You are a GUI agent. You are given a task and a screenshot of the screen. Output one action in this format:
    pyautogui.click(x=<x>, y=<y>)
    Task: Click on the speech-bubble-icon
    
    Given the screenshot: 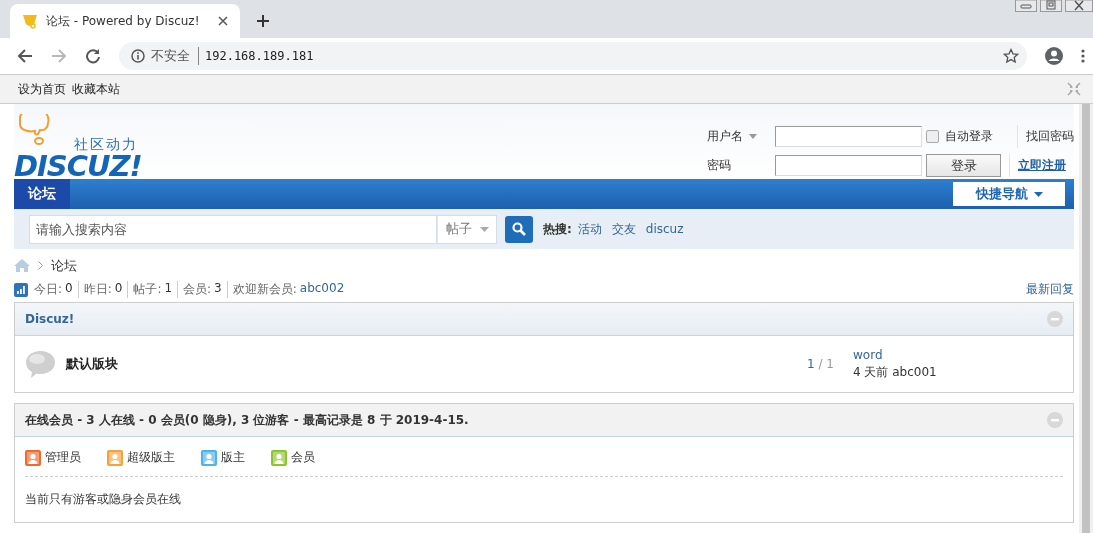 What is the action you would take?
    pyautogui.click(x=40, y=364)
    